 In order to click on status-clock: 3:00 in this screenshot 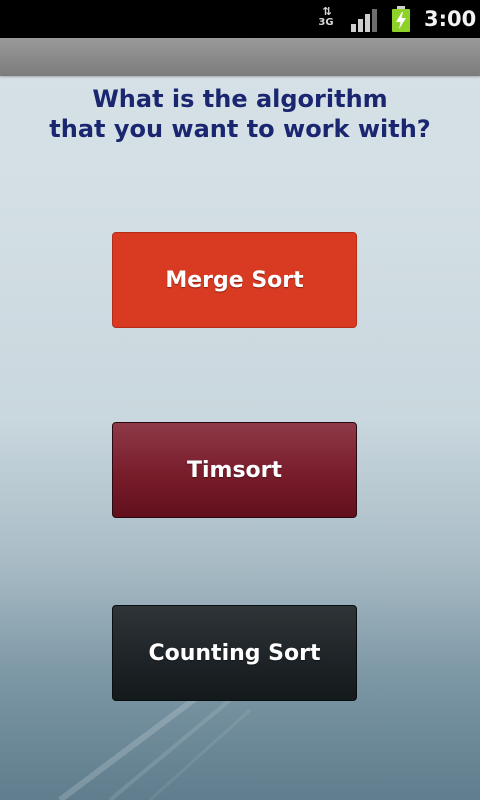, I will do `click(450, 19)`.